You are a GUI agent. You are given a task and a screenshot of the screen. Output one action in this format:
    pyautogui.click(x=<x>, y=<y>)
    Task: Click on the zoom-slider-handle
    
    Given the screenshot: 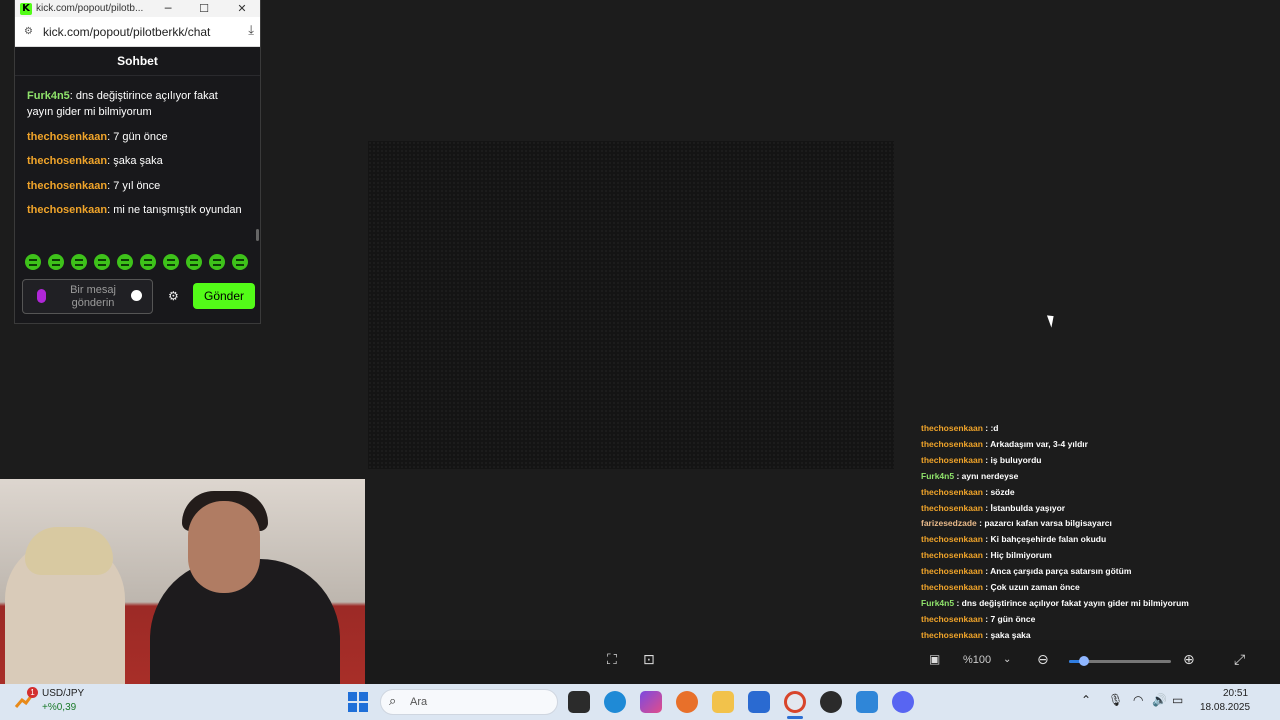 What is the action you would take?
    pyautogui.click(x=1084, y=661)
    